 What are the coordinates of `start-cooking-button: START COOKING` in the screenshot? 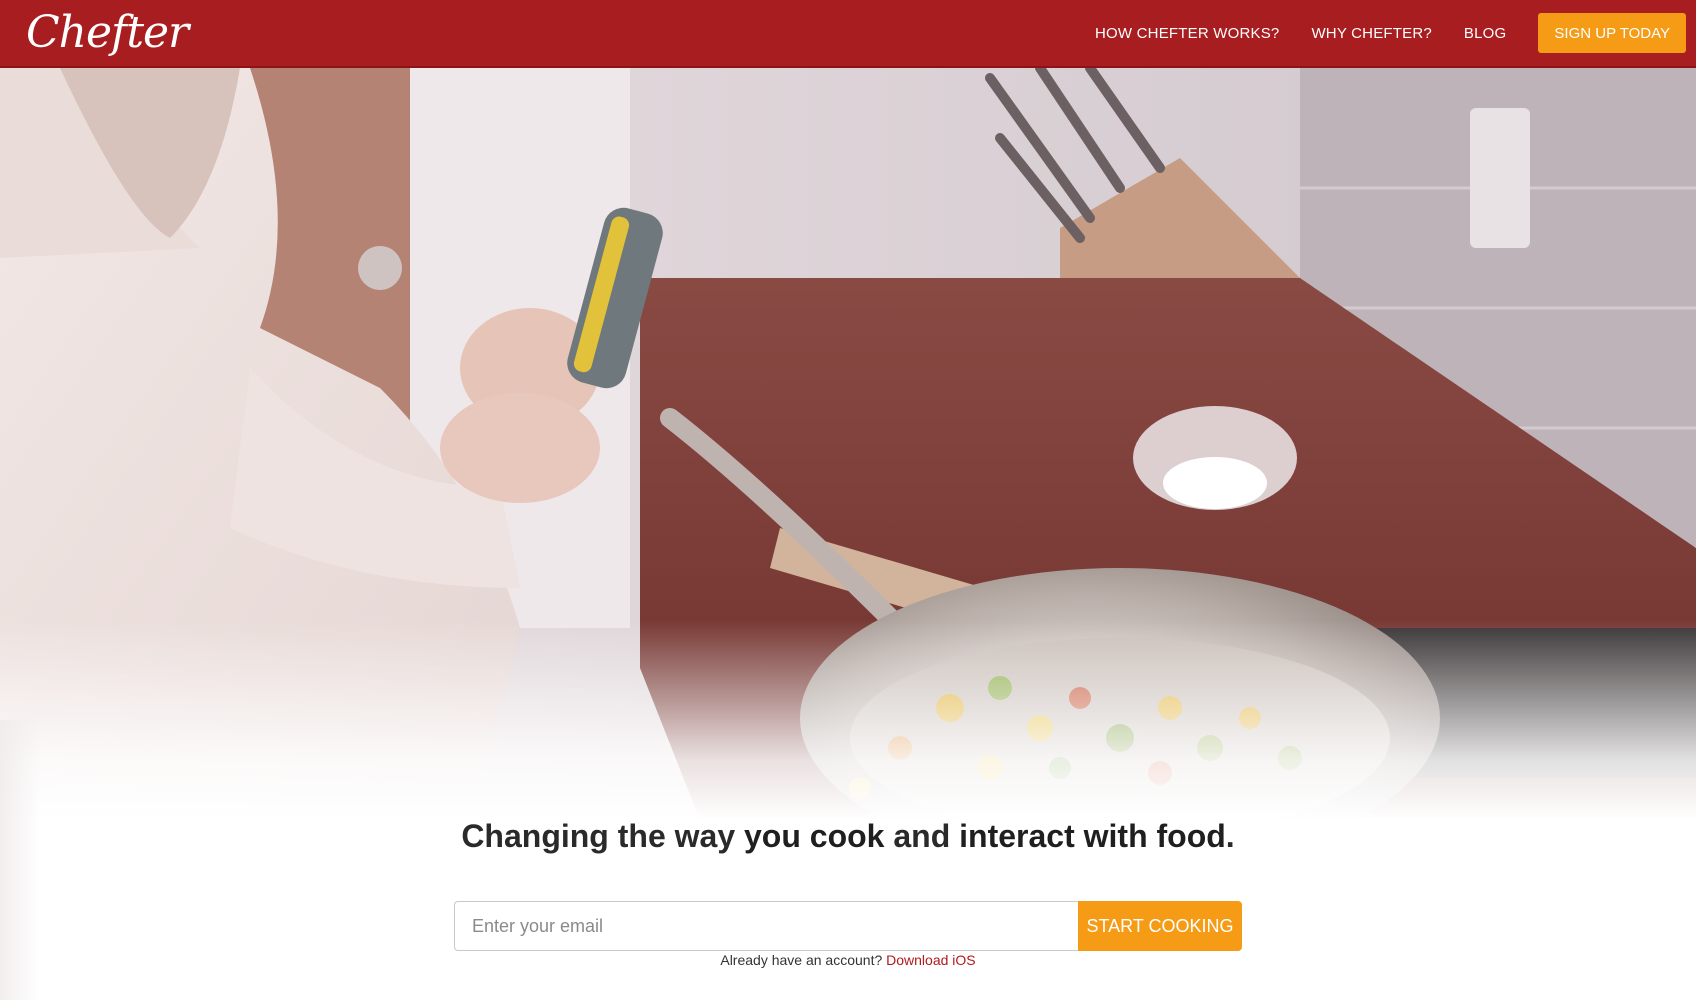 It's located at (1160, 926).